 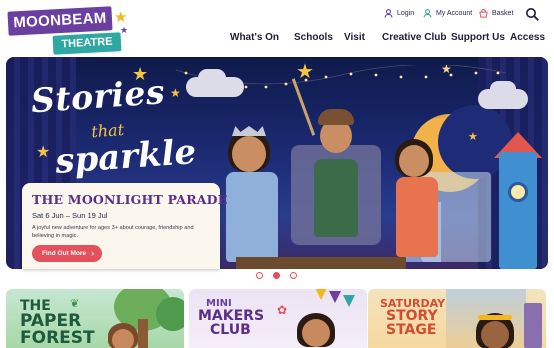 I want to click on nav-label: Support Us, so click(x=478, y=37).